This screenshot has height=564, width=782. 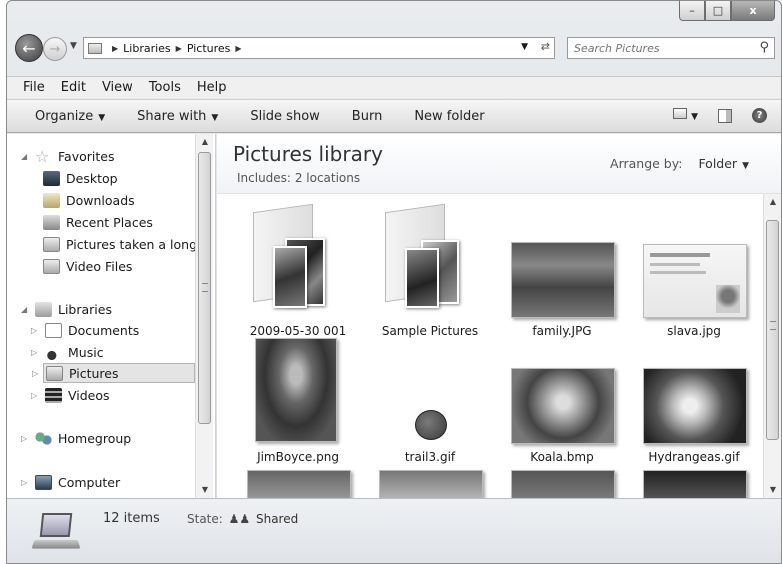 I want to click on minimize-button: –, so click(x=692, y=11).